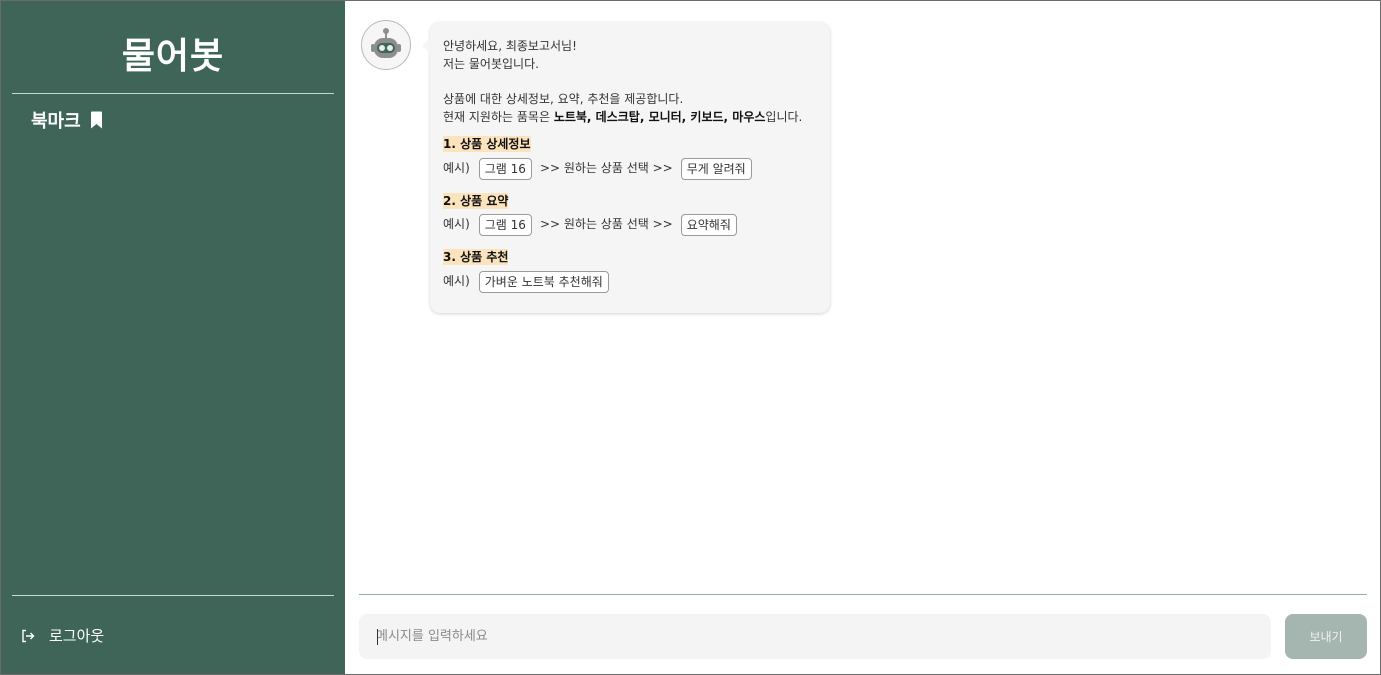 This screenshot has width=1381, height=675. I want to click on text-caret, so click(377, 637).